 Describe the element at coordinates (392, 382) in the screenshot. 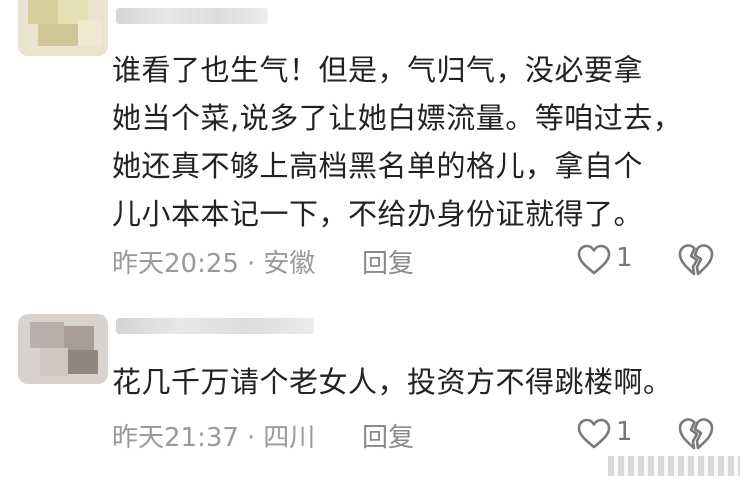

I see `comment-line: 花几千万请个老女人，投资方不得跳楼啊。` at that location.